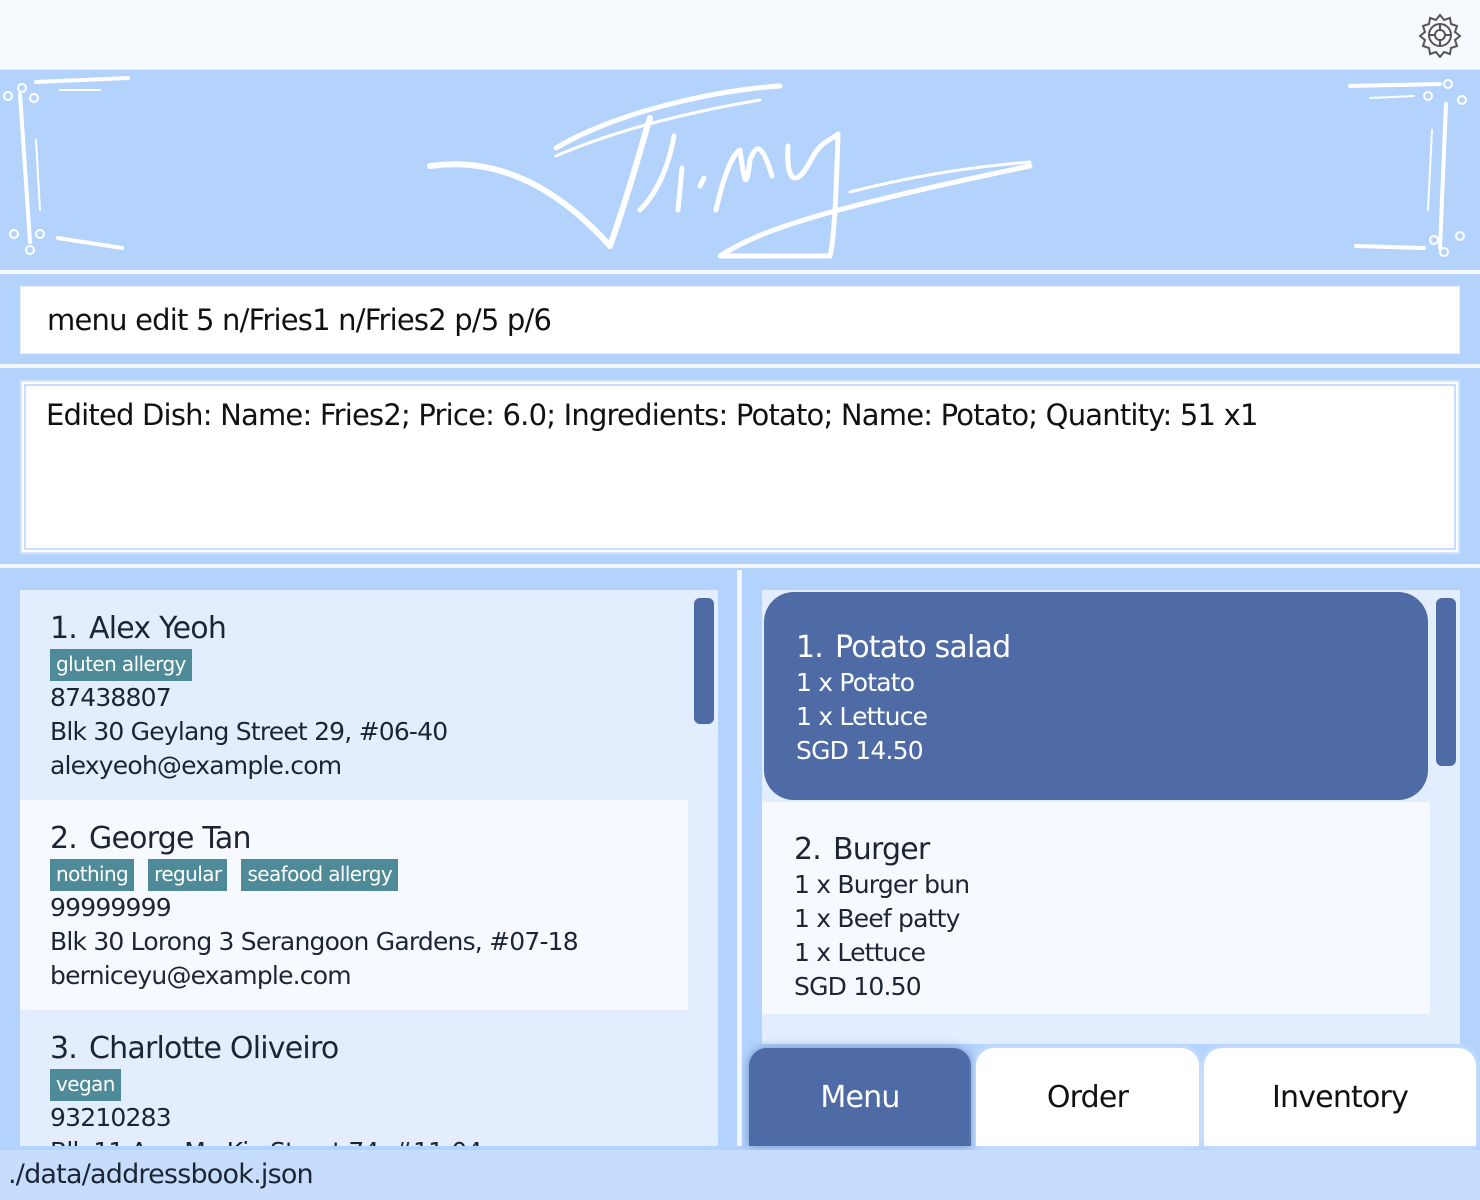 Image resolution: width=1480 pixels, height=1200 pixels. I want to click on top-bar, so click(740, 35).